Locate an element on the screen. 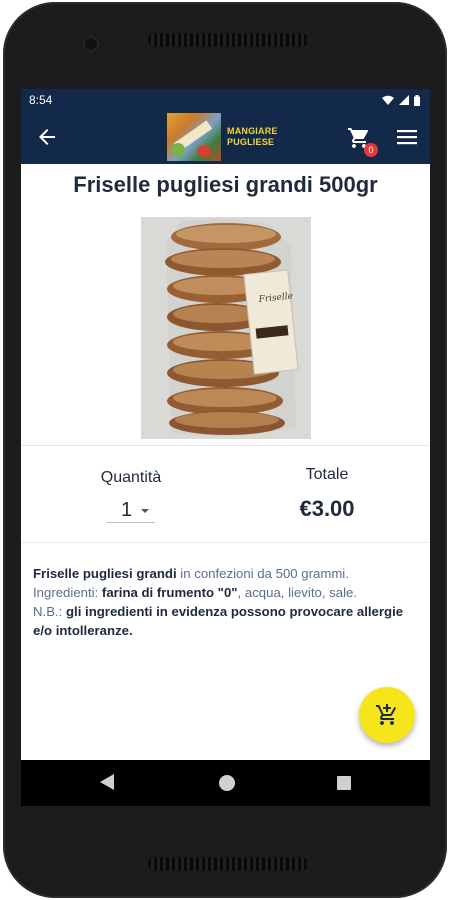  total-label: Totale is located at coordinates (327, 474).